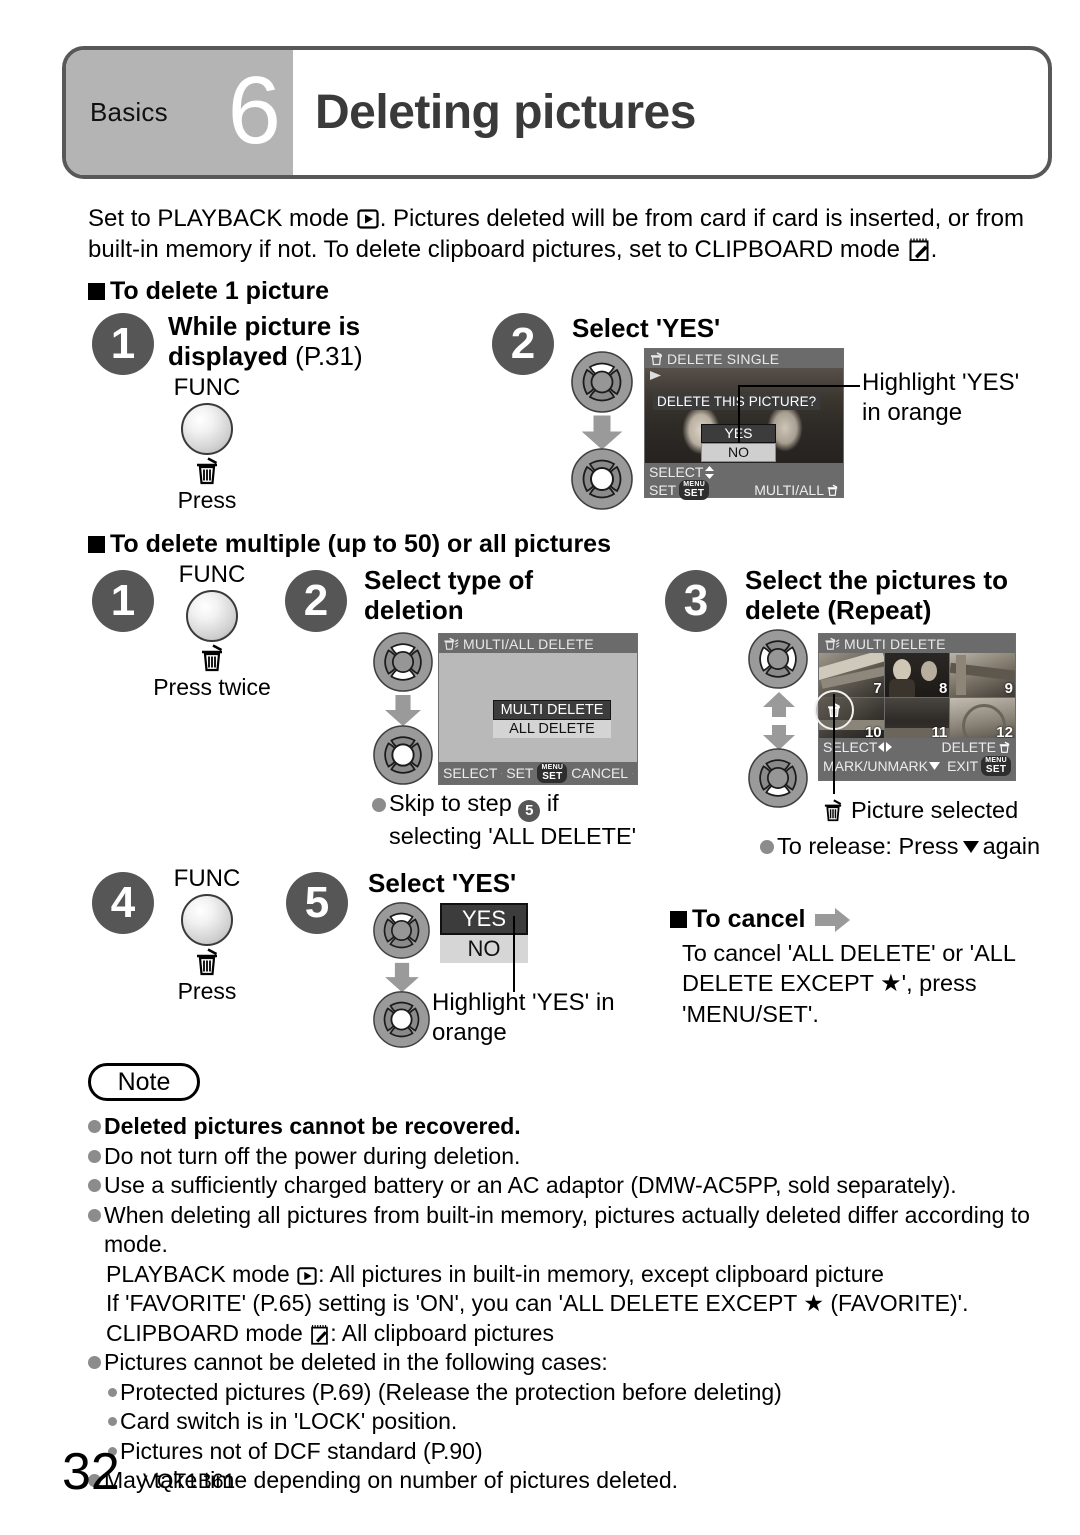  What do you see at coordinates (514, 954) in the screenshot?
I see `callout-line-step5` at bounding box center [514, 954].